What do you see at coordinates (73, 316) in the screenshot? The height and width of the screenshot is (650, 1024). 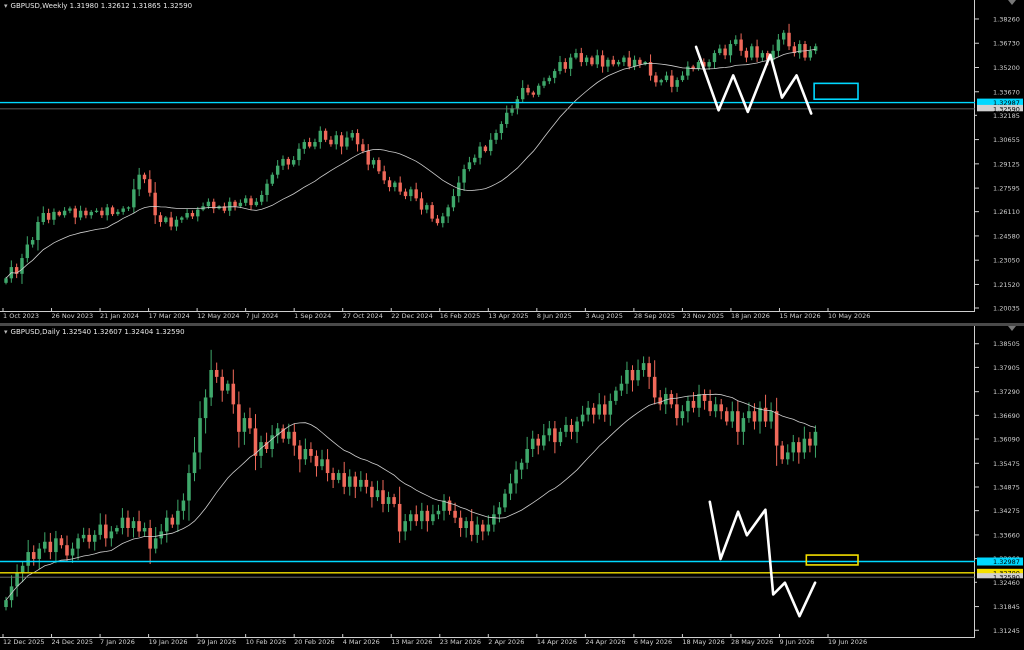 I see `x-tick-label: 26 Nov 2023` at bounding box center [73, 316].